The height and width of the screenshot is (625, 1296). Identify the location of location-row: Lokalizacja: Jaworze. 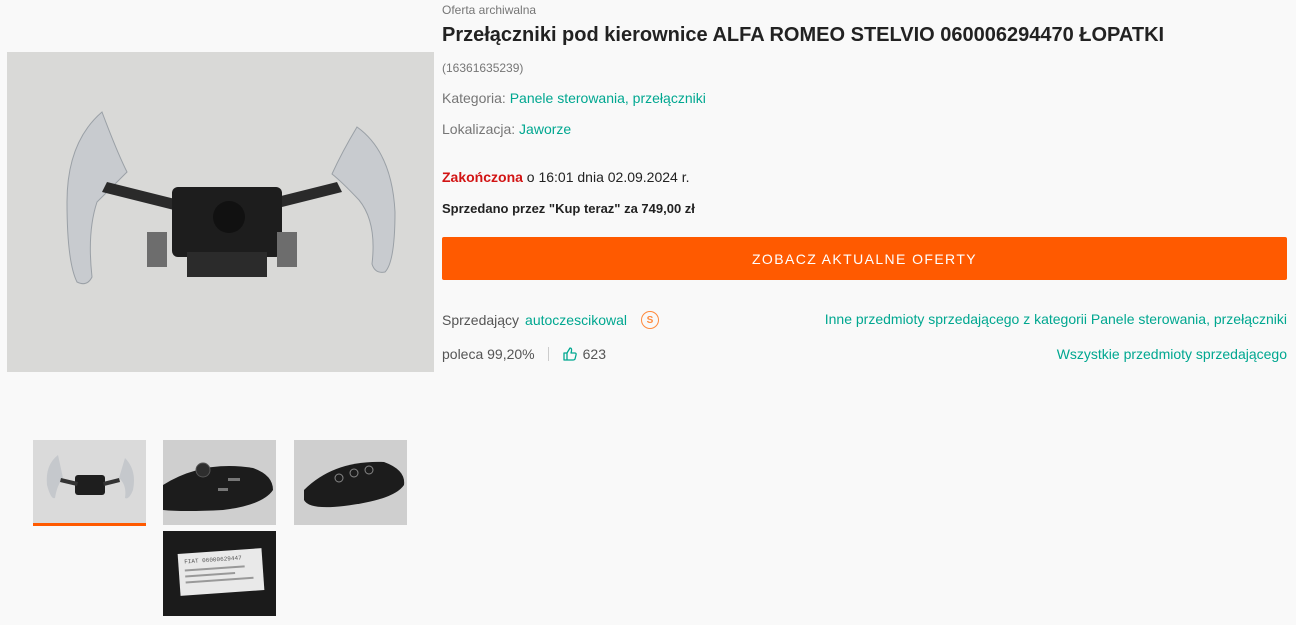
(506, 129).